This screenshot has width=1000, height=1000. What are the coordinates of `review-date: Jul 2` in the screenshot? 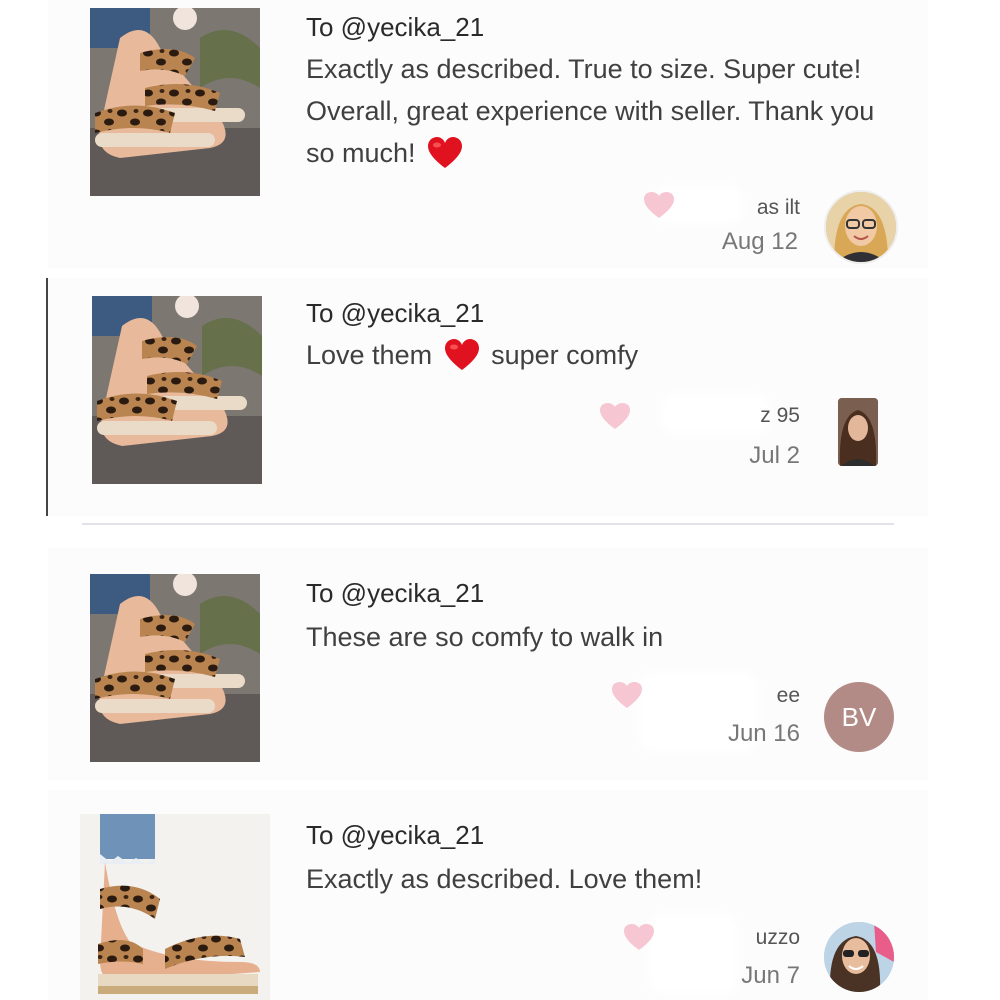 It's located at (774, 455).